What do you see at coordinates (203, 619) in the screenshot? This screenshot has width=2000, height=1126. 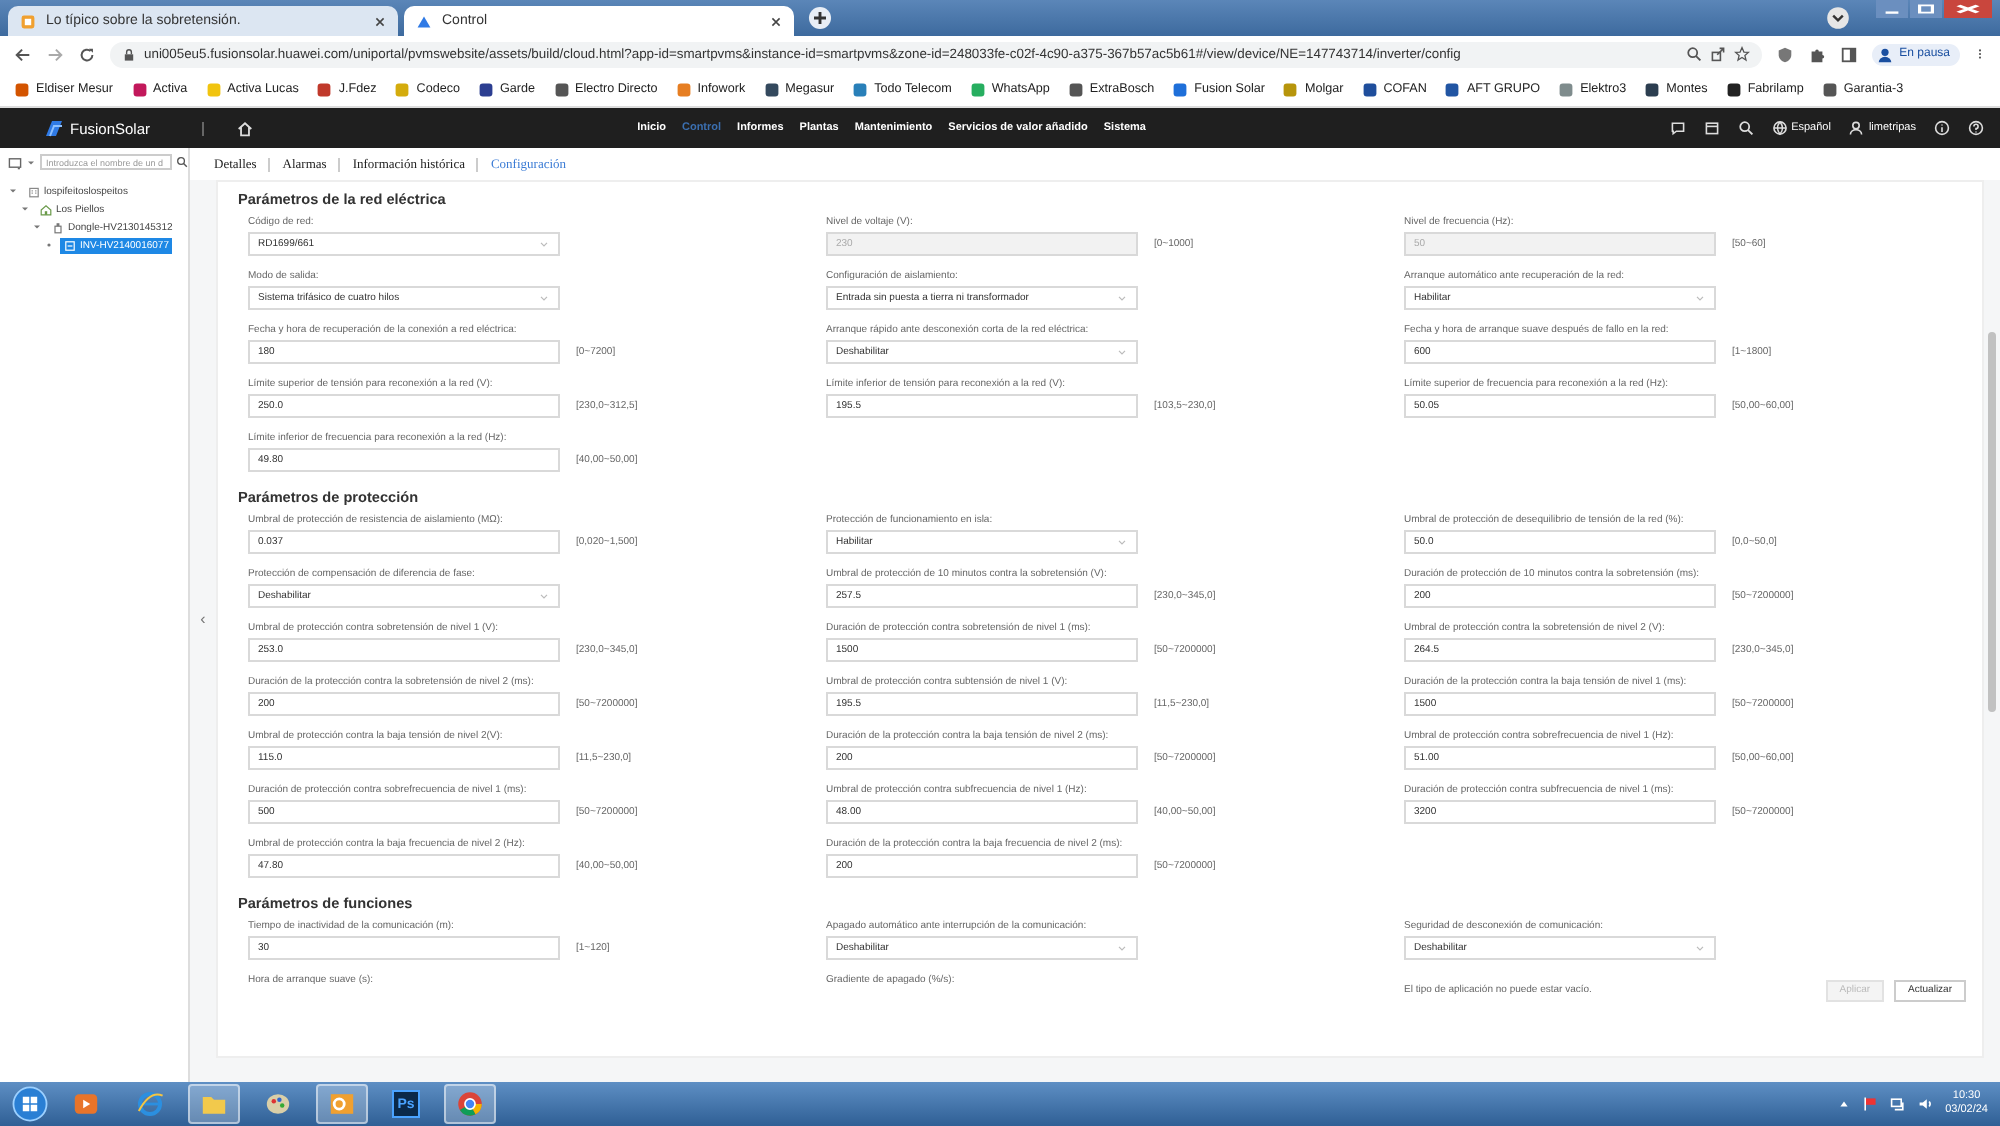 I see `collapse-handle: ‹` at bounding box center [203, 619].